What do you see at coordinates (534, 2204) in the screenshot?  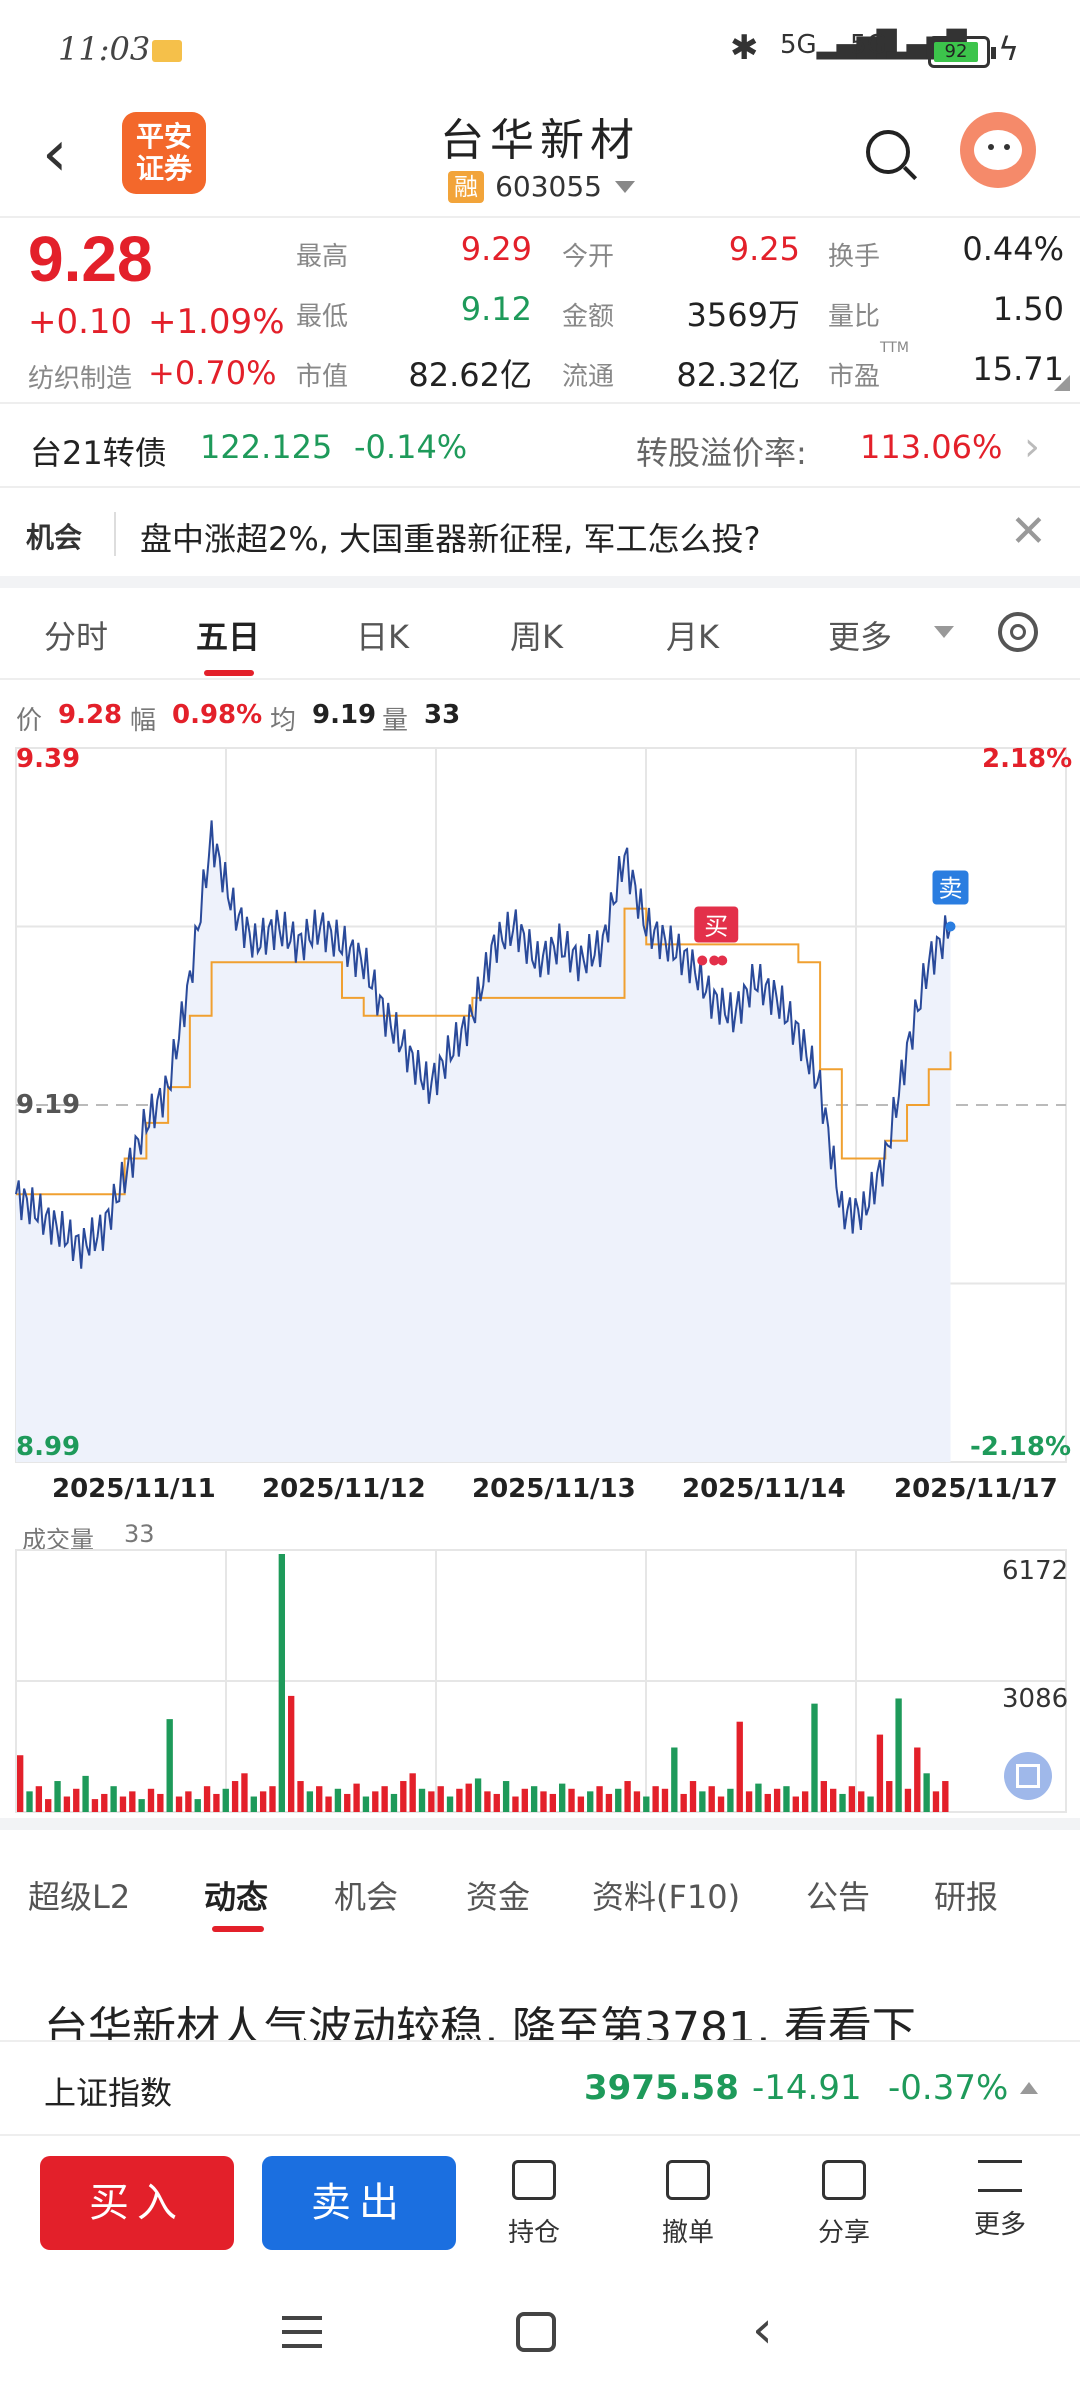 I see `holdings-button: 持仓` at bounding box center [534, 2204].